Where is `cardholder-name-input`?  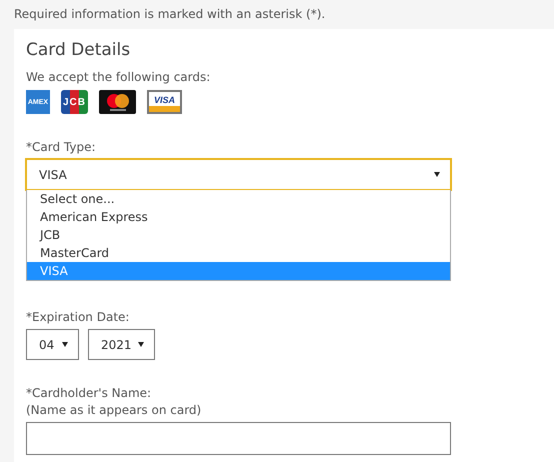 cardholder-name-input is located at coordinates (238, 438).